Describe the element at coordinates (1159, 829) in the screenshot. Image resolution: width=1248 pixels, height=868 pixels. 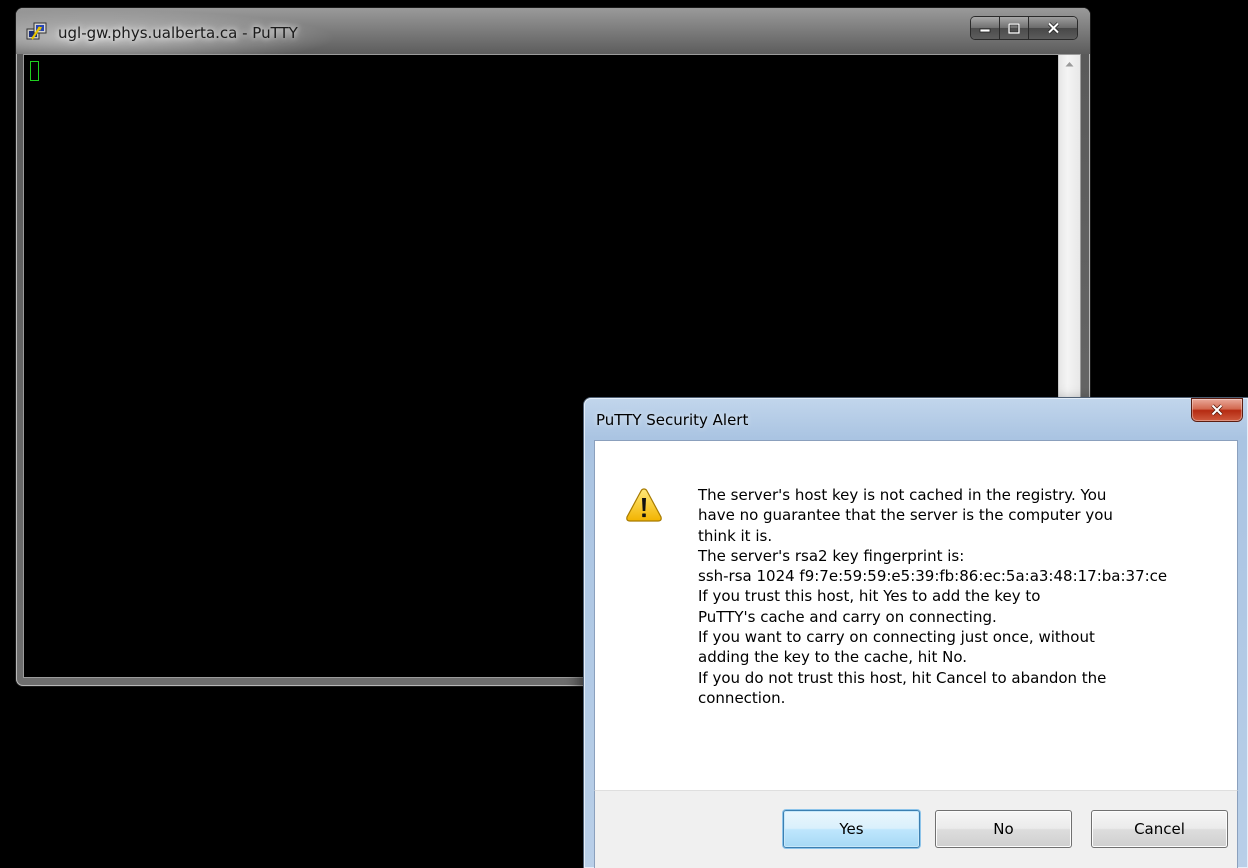
I see `cancel-button: Cancel` at that location.